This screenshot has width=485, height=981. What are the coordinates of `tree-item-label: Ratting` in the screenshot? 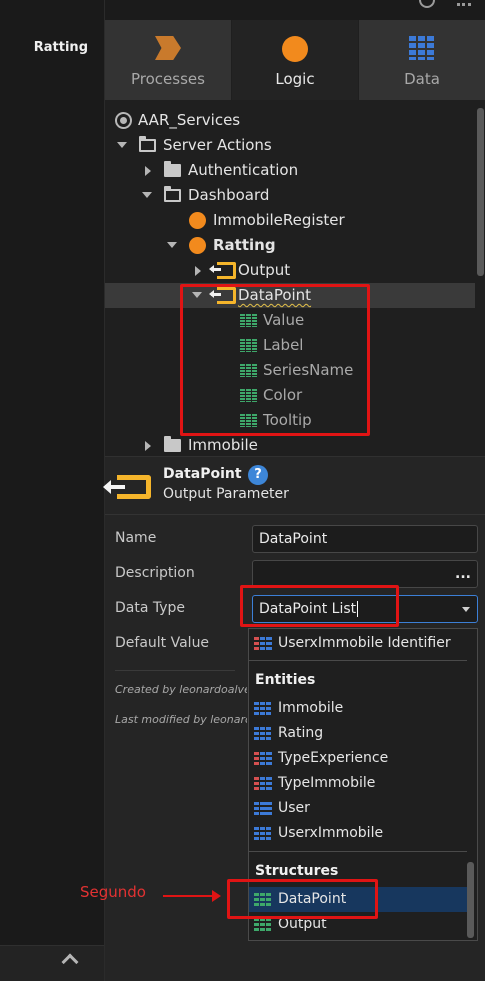 It's located at (244, 245).